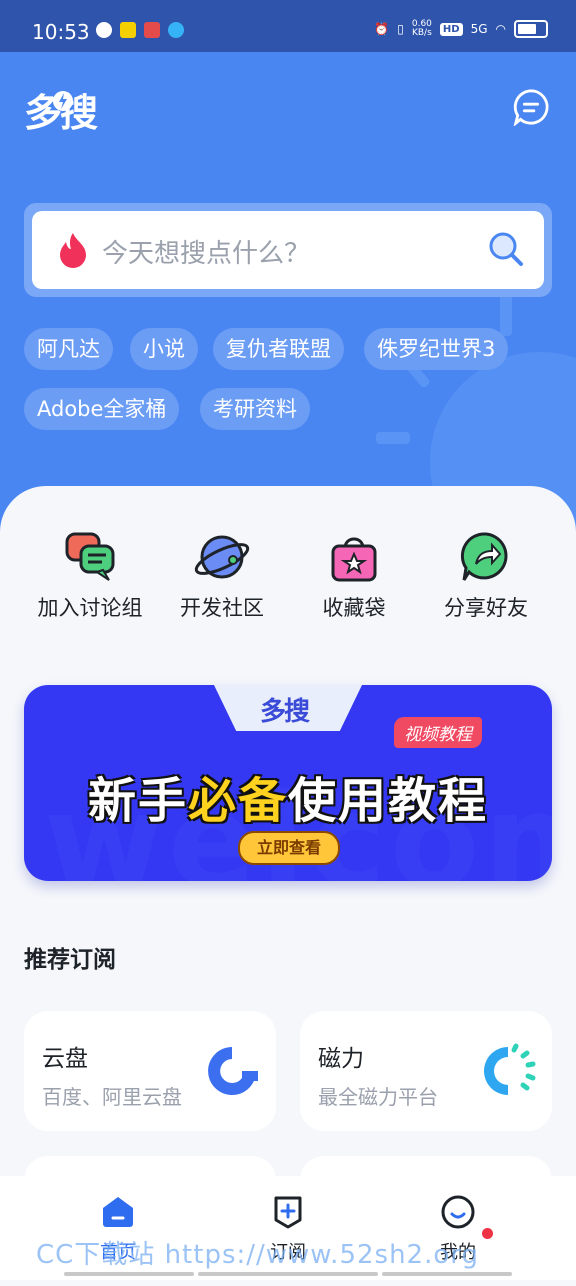 This screenshot has height=1286, width=576. What do you see at coordinates (451, 29) in the screenshot?
I see `hd-badge: HD` at bounding box center [451, 29].